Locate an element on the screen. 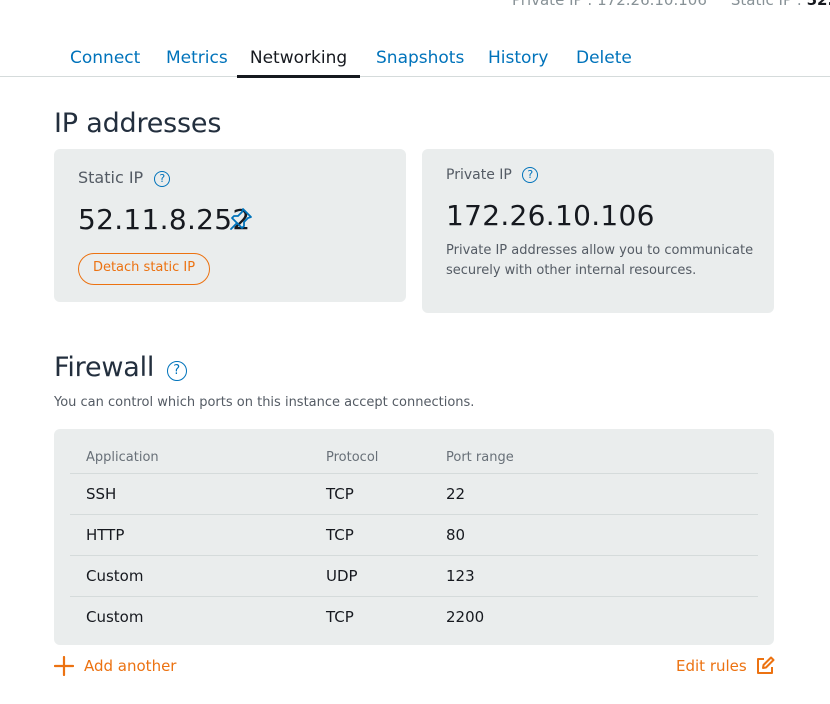 Image resolution: width=830 pixels, height=704 pixels. cell-port-range: 80 is located at coordinates (594, 535).